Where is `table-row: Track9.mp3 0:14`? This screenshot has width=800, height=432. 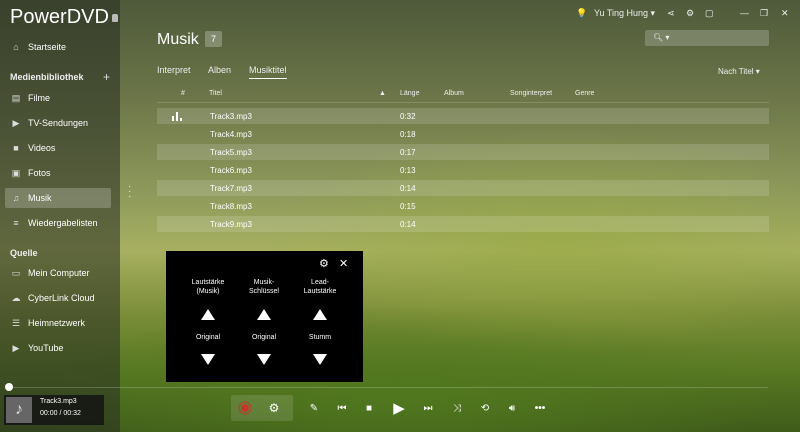 table-row: Track9.mp3 0:14 is located at coordinates (463, 224).